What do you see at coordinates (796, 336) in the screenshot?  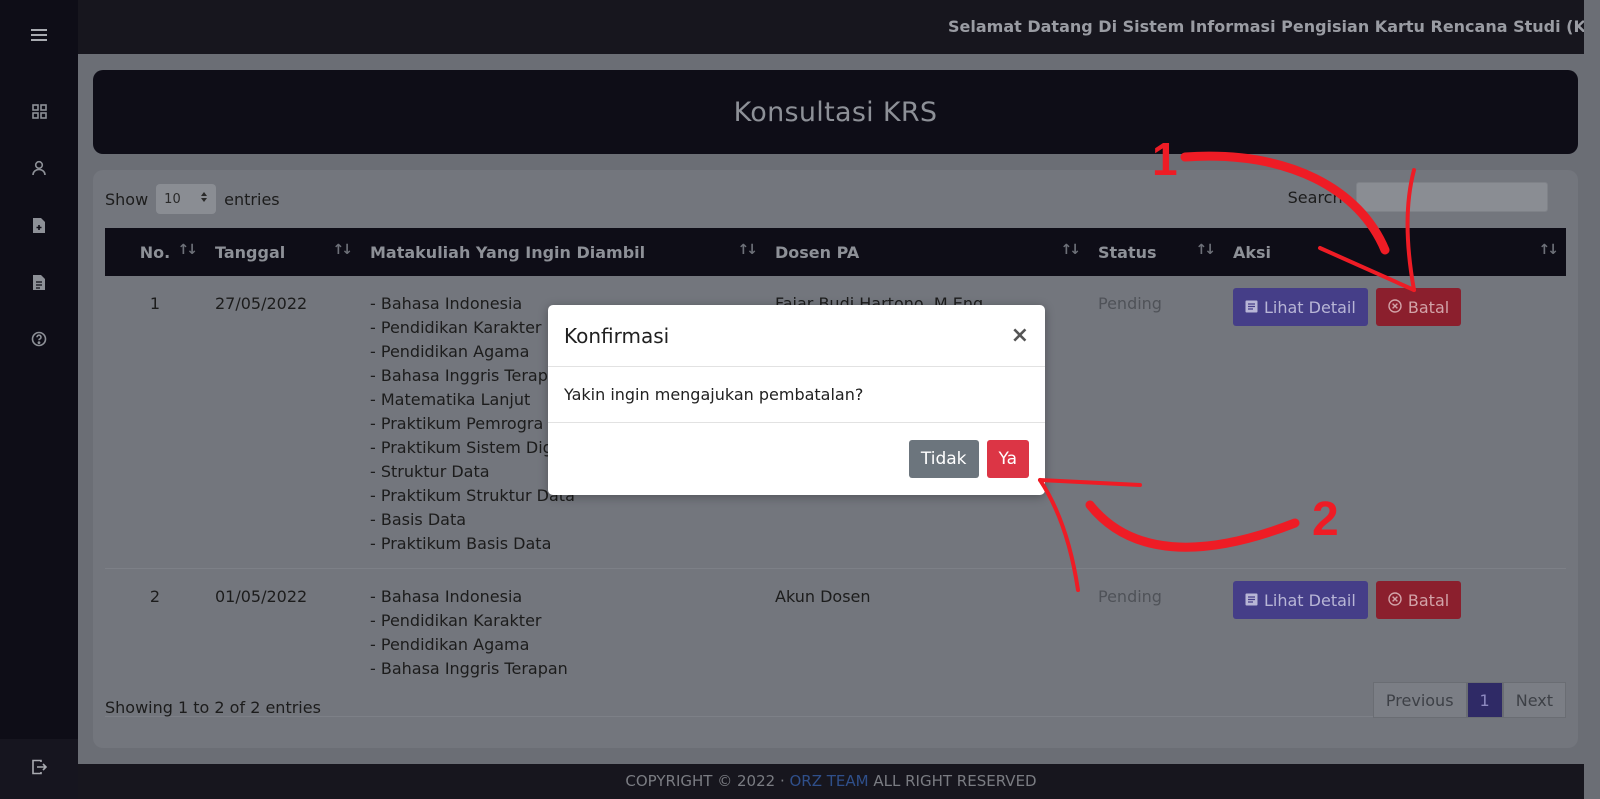 I see `modal-header: Konfirmasi ×` at bounding box center [796, 336].